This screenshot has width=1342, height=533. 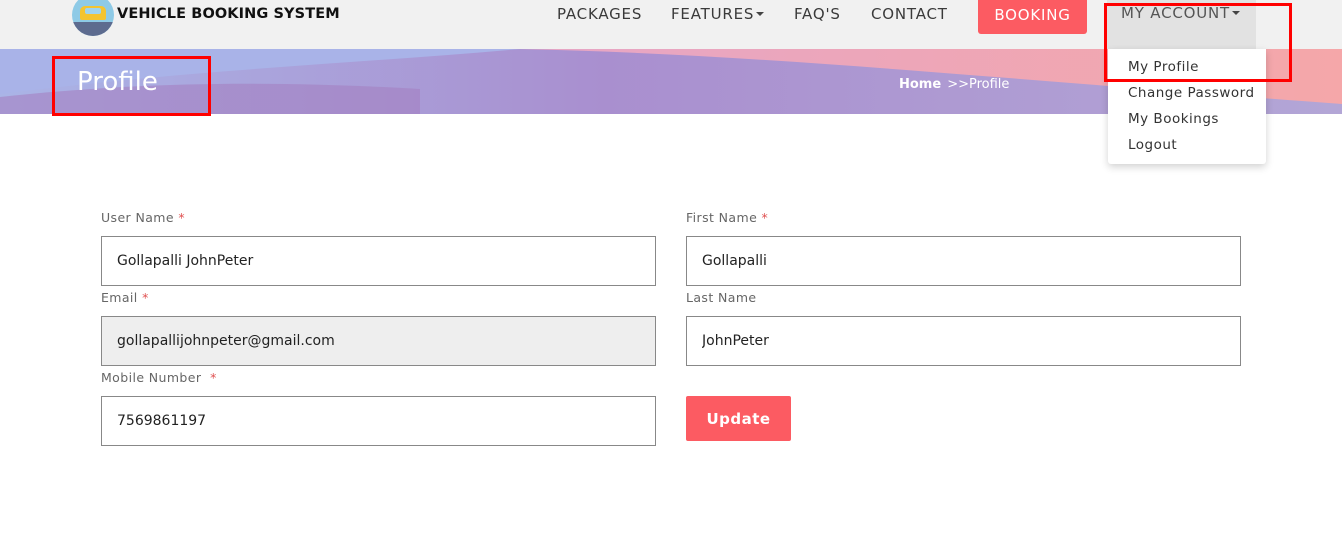 What do you see at coordinates (1198, 42) in the screenshot?
I see `annotation-box-my-account` at bounding box center [1198, 42].